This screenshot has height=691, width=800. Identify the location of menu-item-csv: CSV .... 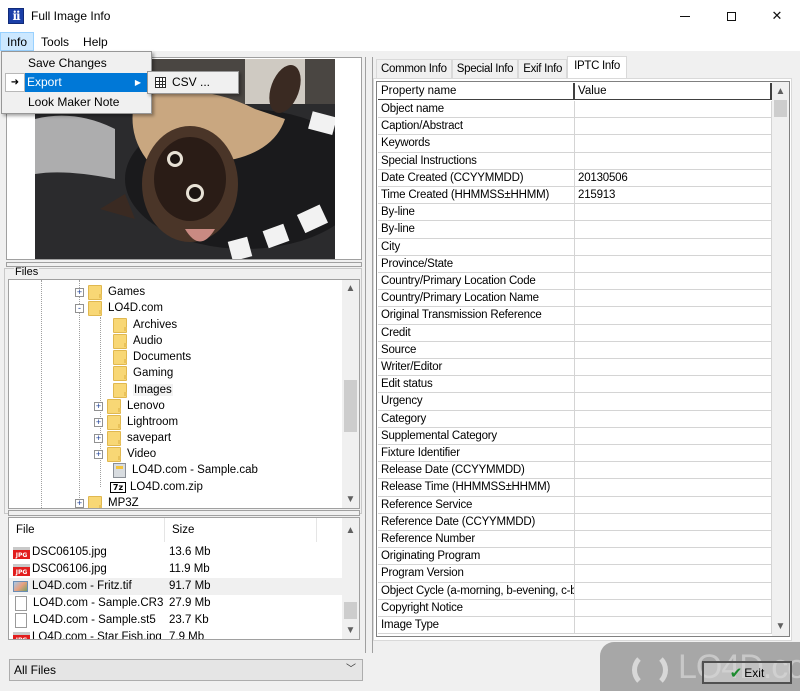
(193, 82).